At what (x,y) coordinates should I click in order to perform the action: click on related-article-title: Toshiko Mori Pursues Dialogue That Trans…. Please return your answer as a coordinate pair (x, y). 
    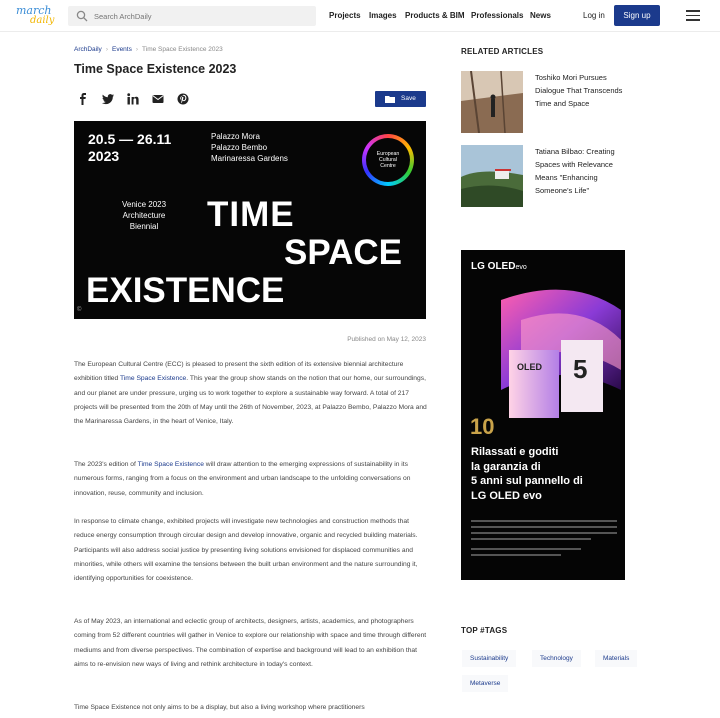
    Looking at the image, I should click on (585, 90).